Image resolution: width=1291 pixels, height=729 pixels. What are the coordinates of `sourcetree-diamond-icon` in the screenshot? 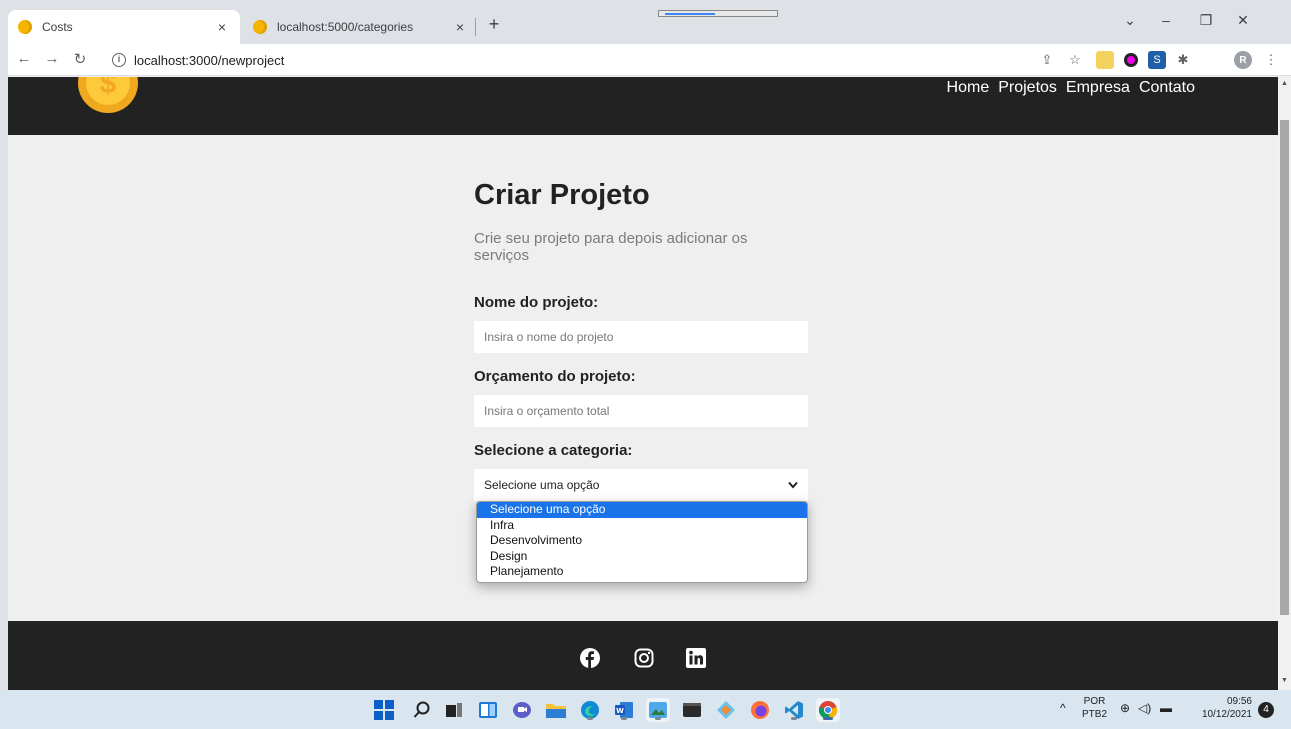 It's located at (726, 710).